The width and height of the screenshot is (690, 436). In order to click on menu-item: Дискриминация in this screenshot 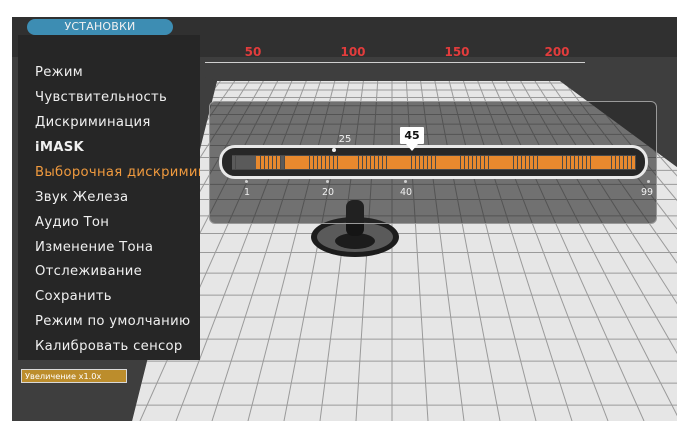, I will do `click(117, 123)`.